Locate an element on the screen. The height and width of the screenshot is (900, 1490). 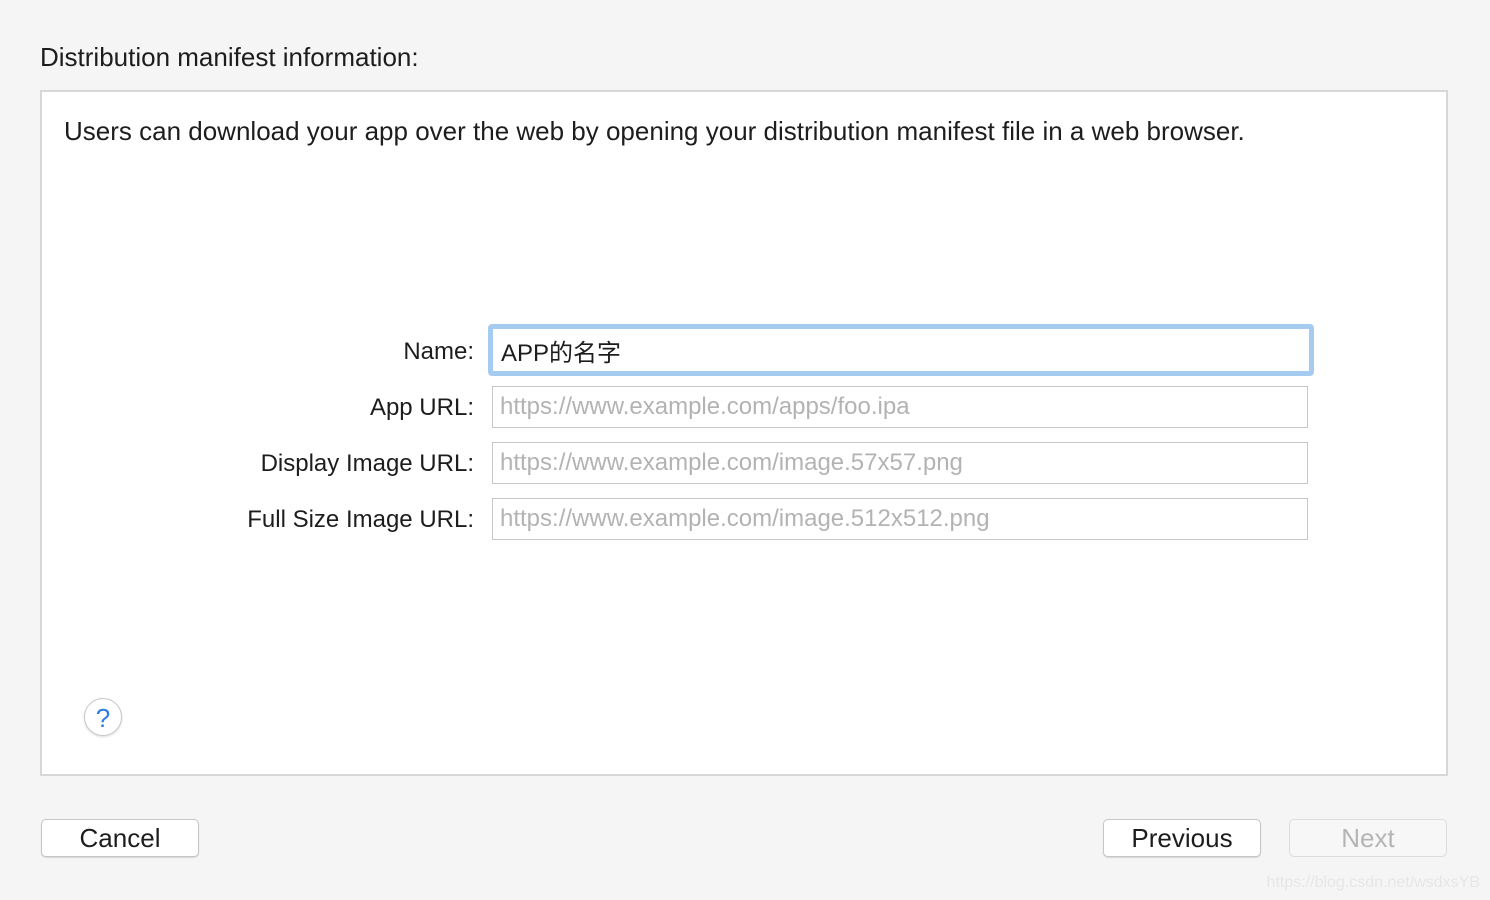
app-url-row: App URL: is located at coordinates (746, 408).